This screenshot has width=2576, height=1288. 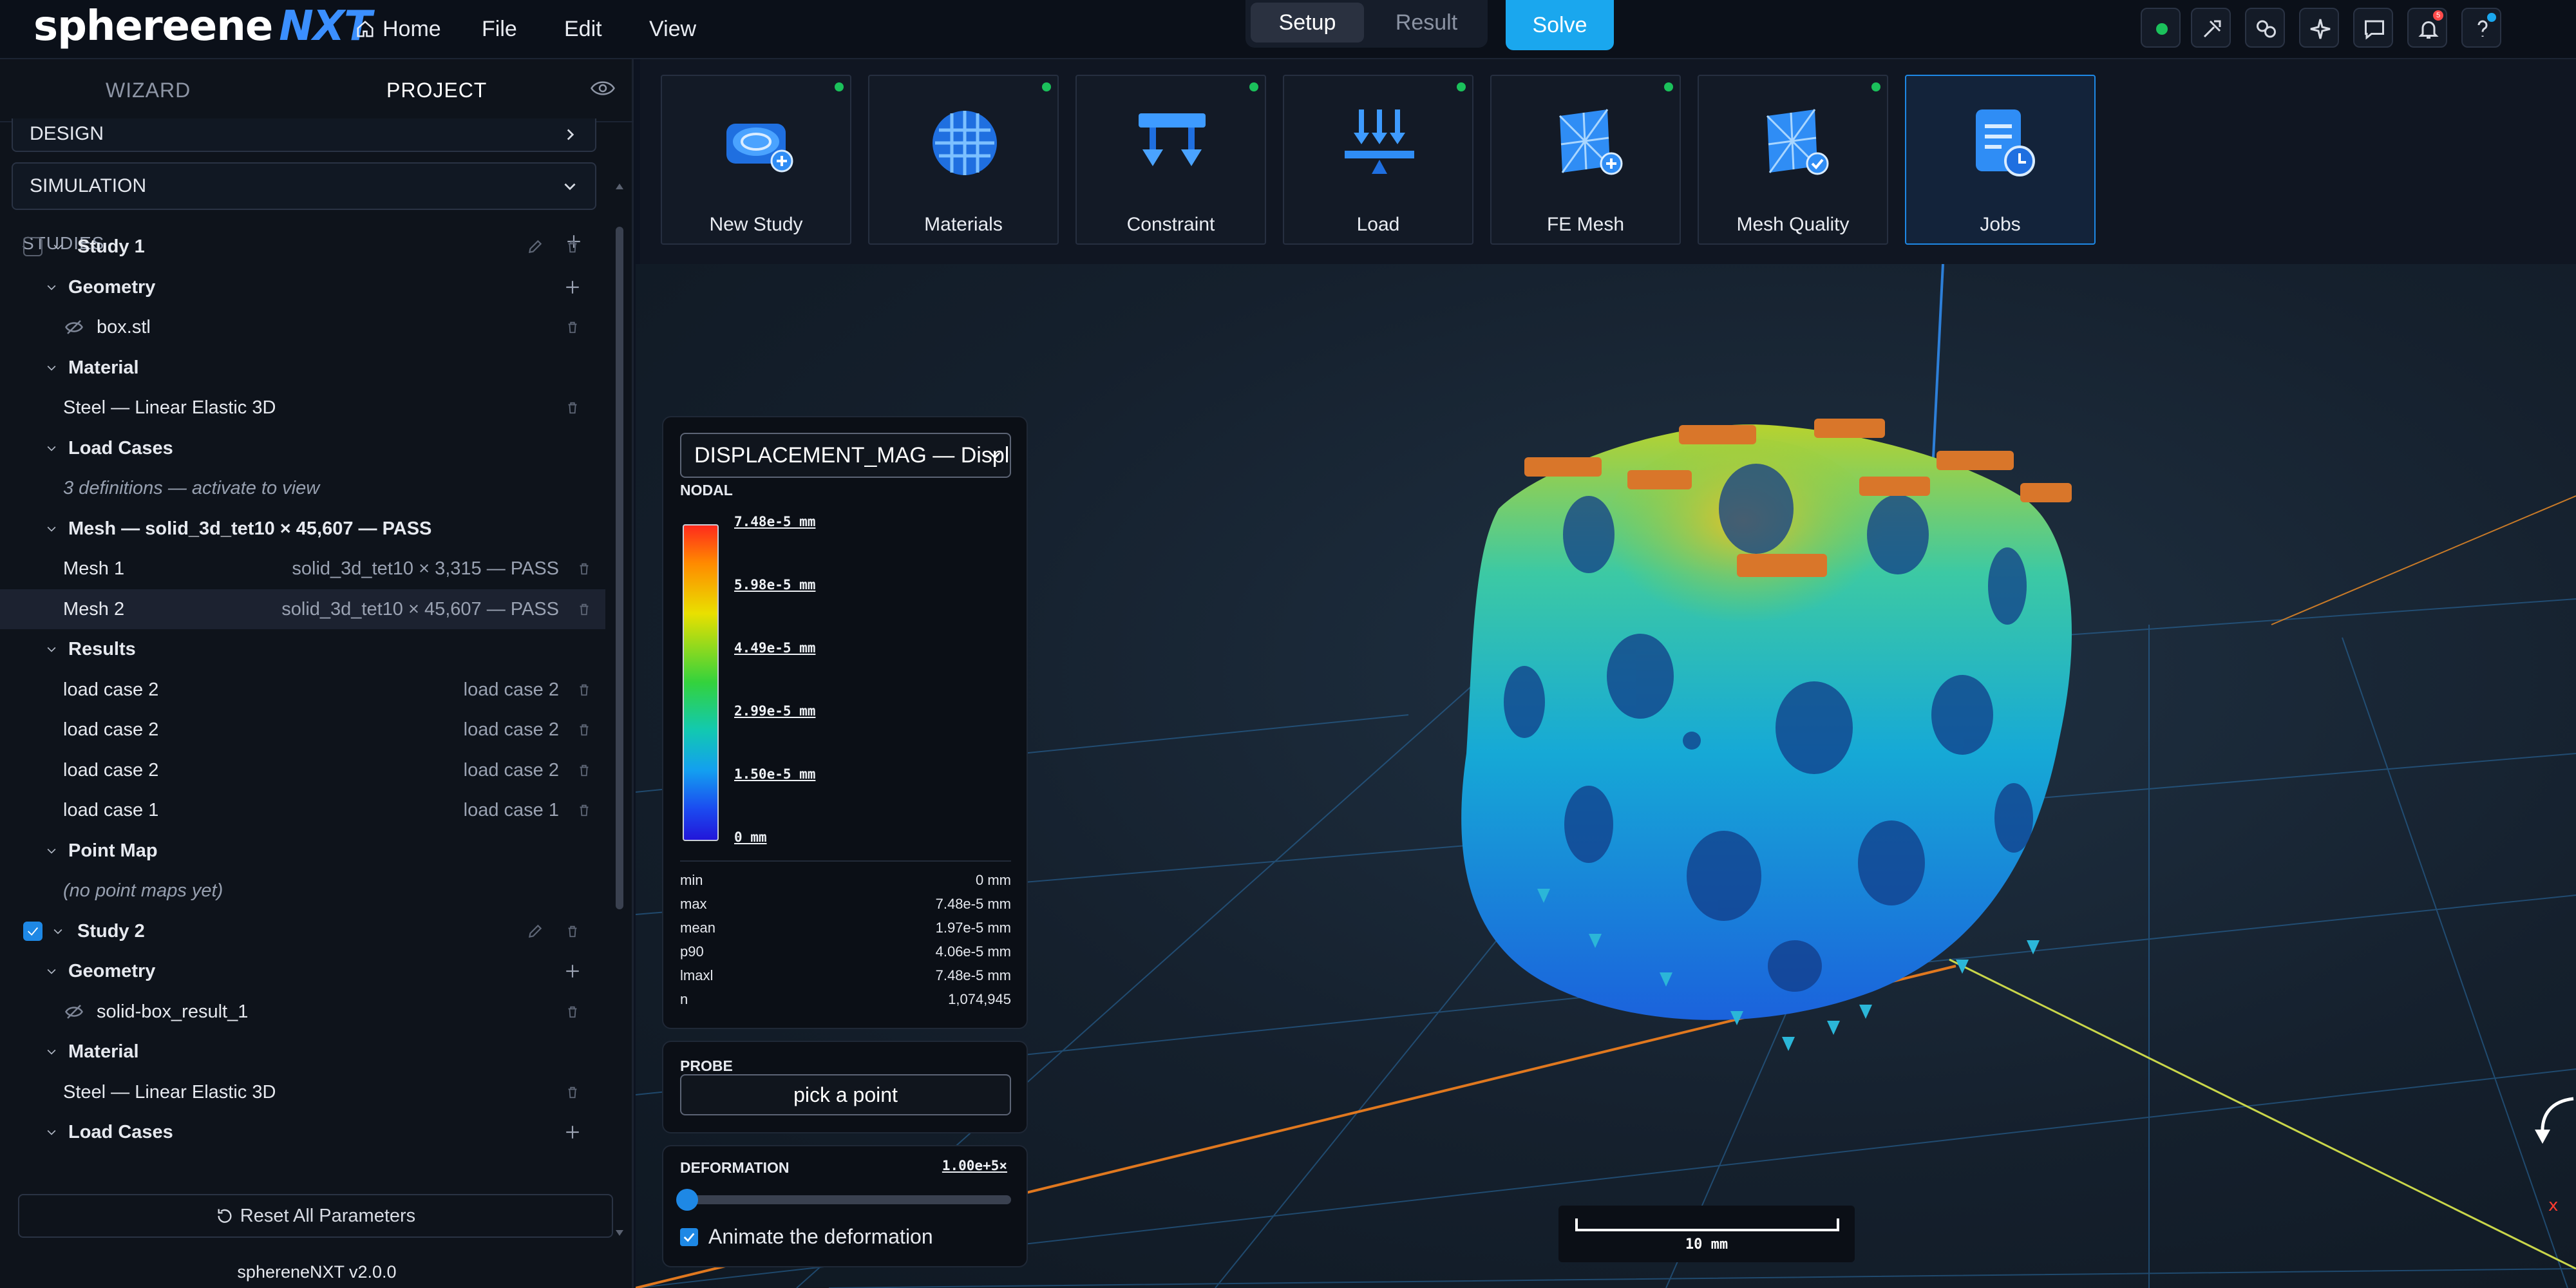 What do you see at coordinates (619, 568) in the screenshot?
I see `scroll-thumb` at bounding box center [619, 568].